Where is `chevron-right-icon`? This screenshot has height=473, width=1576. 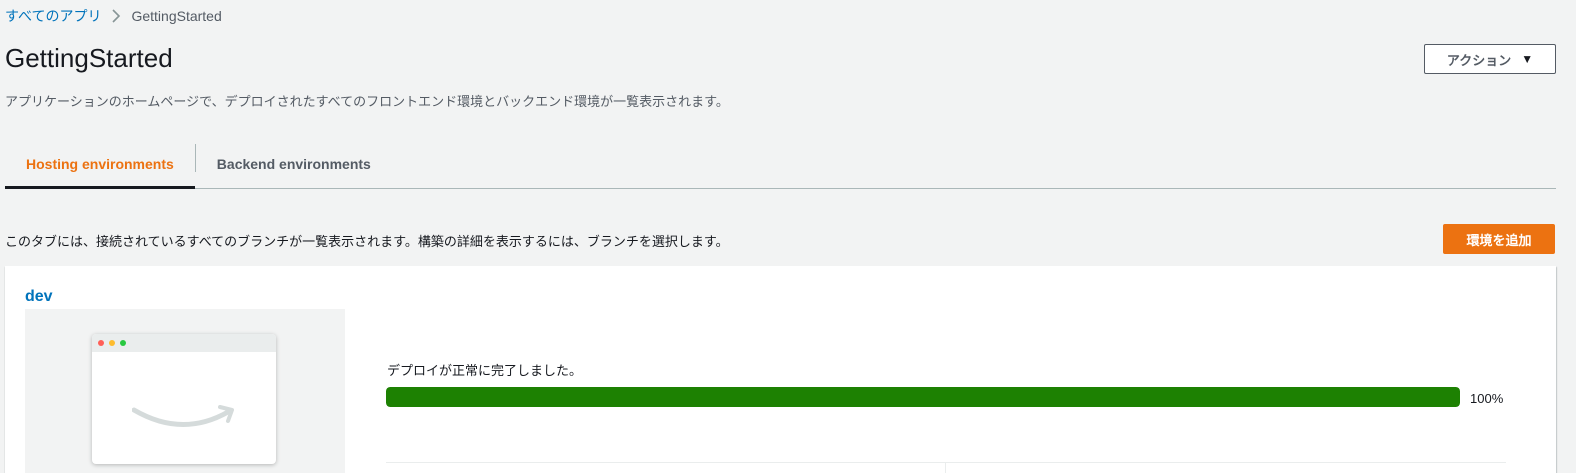 chevron-right-icon is located at coordinates (116, 16).